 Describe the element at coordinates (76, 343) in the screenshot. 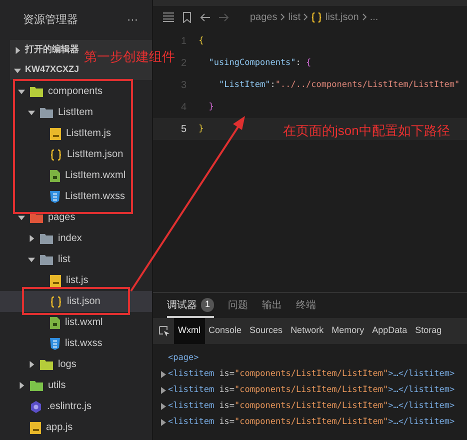

I see `file-row: list.wxss` at that location.